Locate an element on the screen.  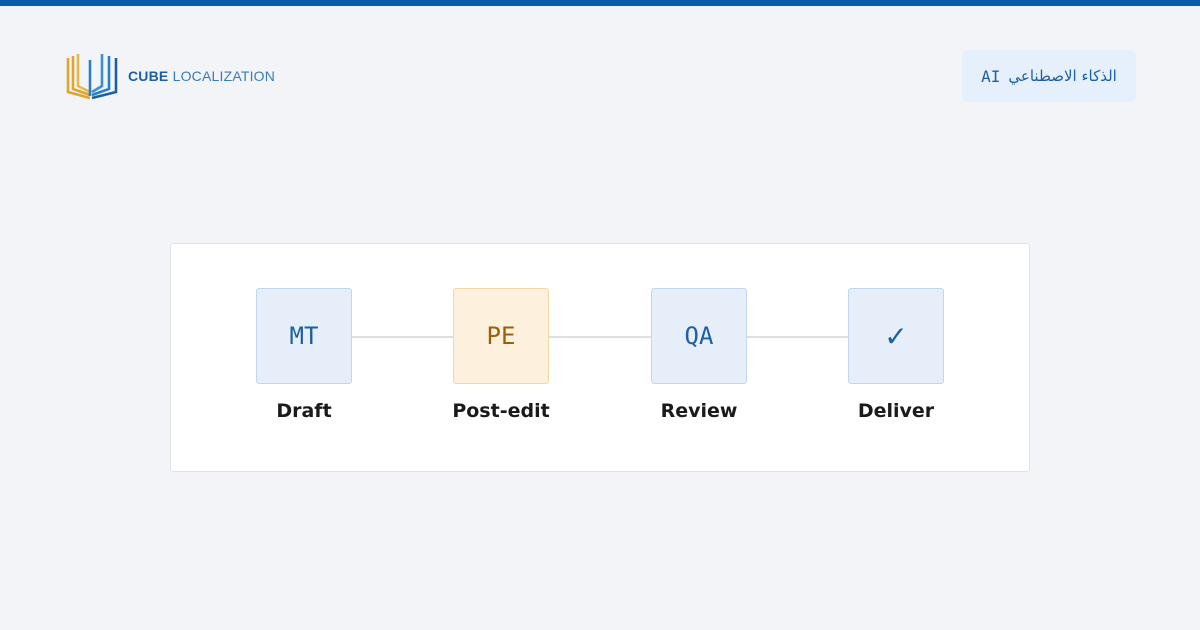
brand-logo: CUBE LOCALIZATION is located at coordinates (168, 76).